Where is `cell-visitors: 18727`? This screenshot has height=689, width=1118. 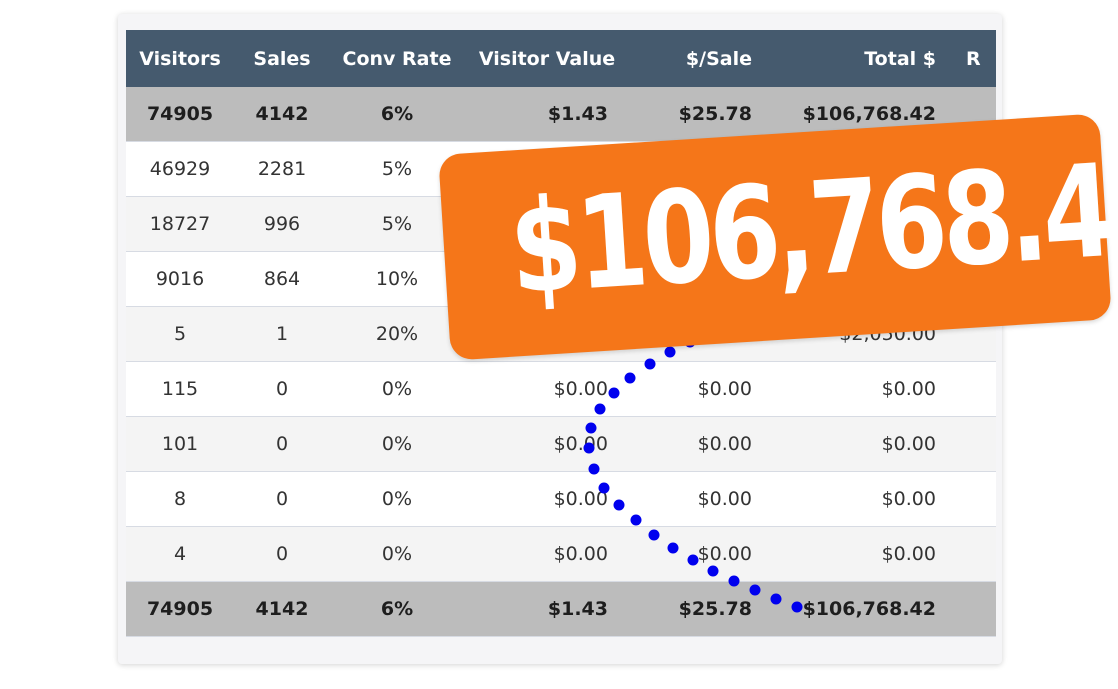
cell-visitors: 18727 is located at coordinates (180, 224).